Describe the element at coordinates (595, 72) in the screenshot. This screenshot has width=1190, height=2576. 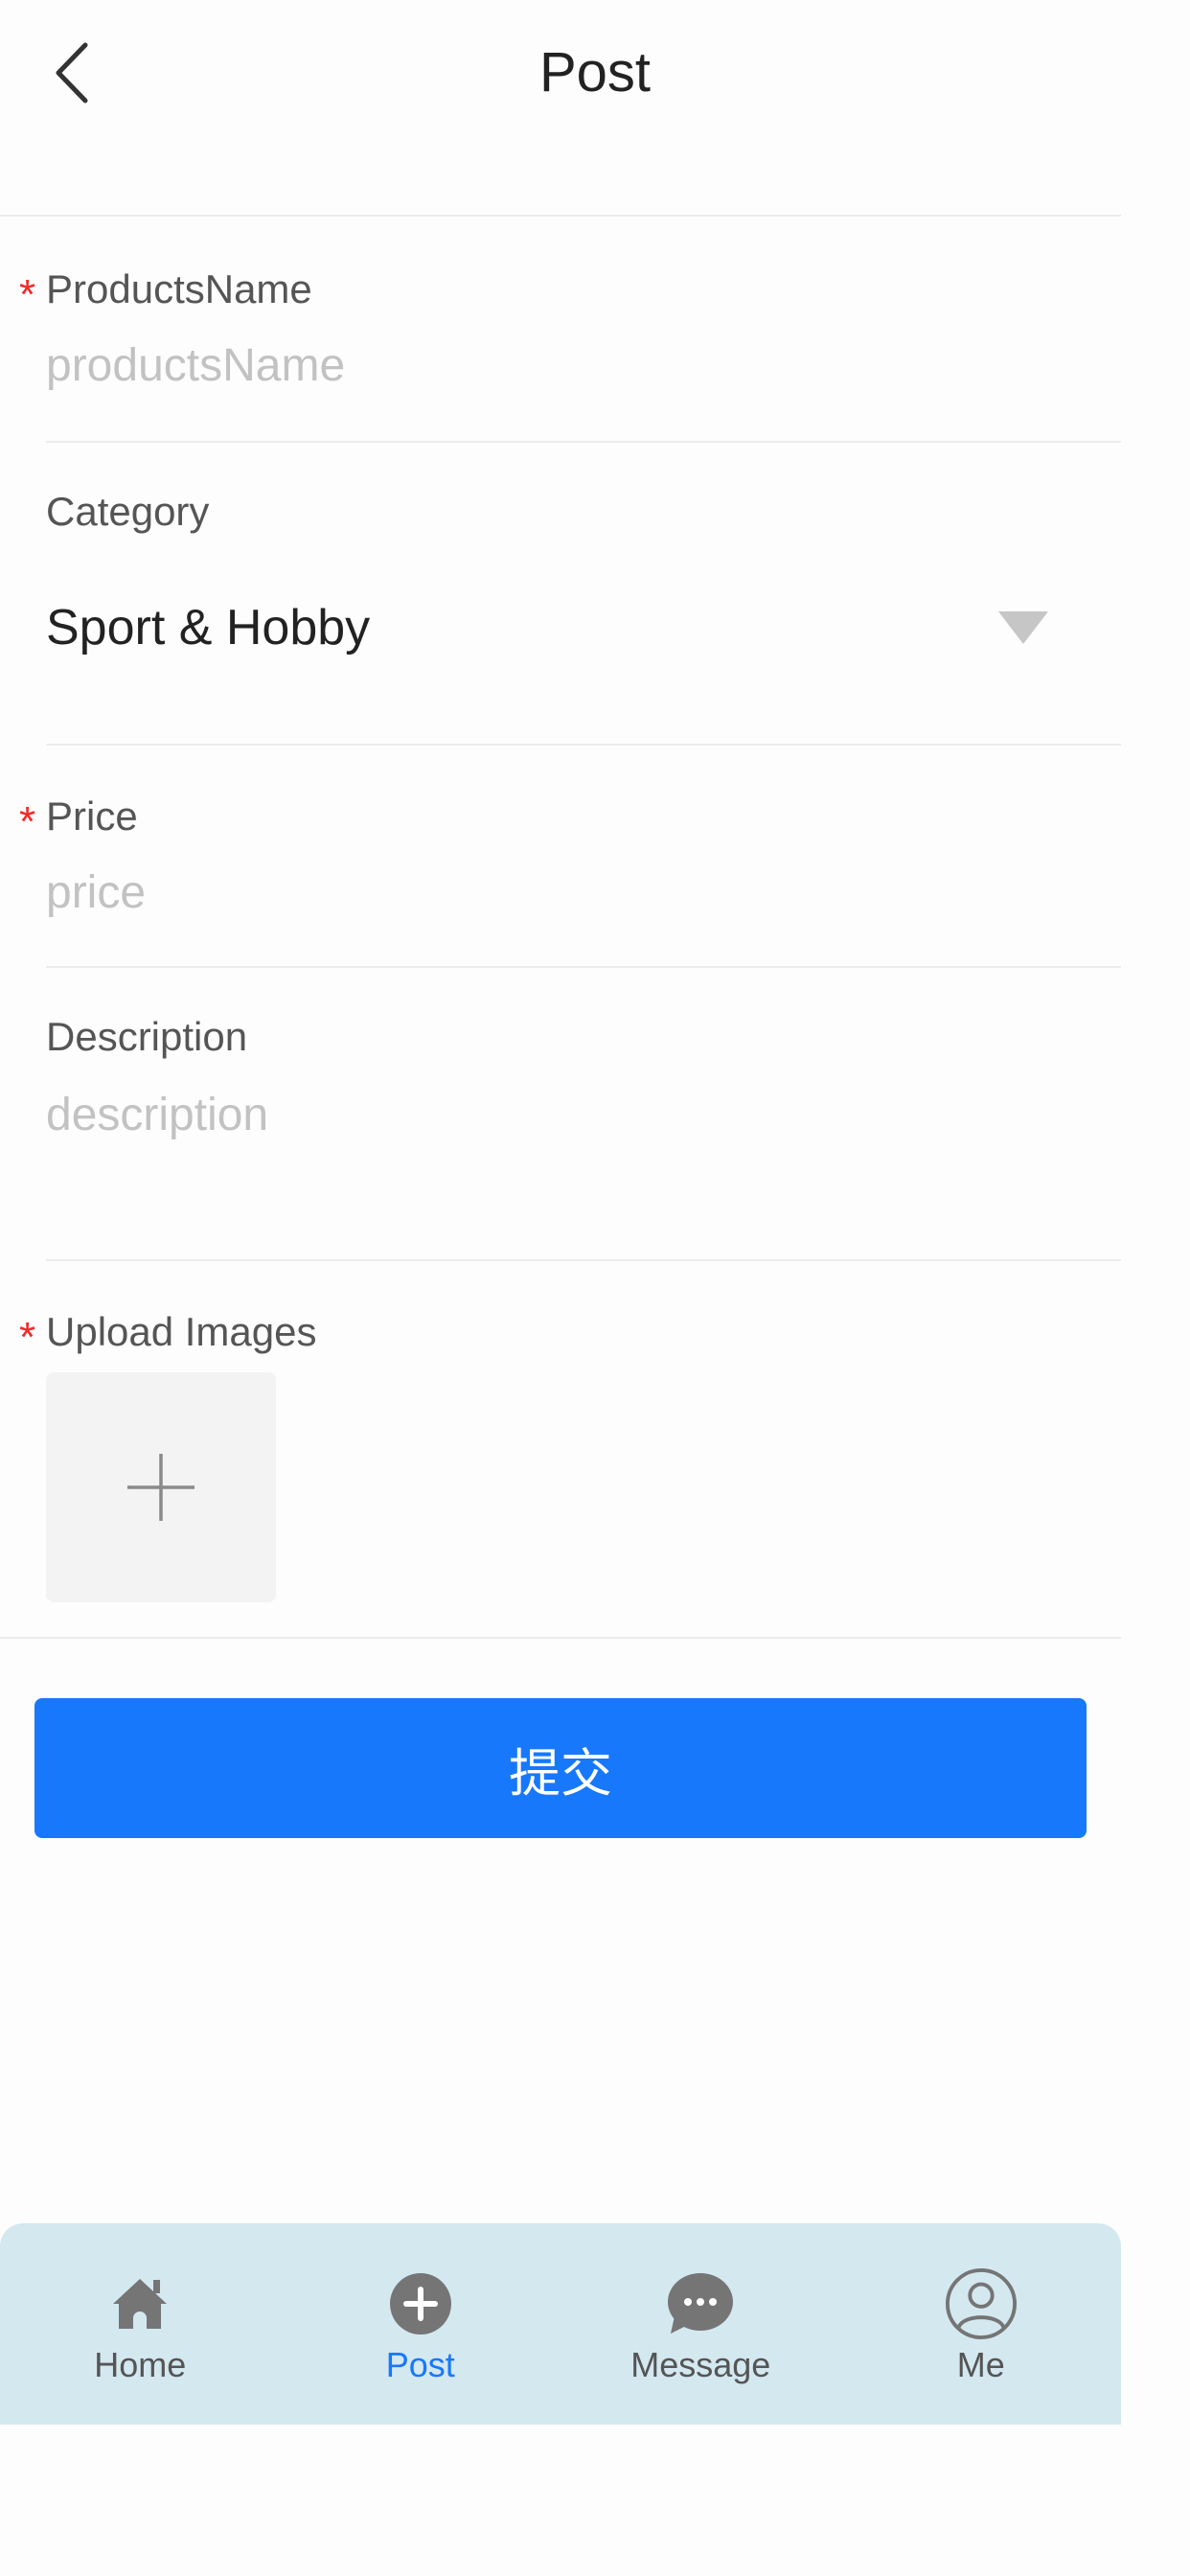
I see `page-title: Post` at that location.